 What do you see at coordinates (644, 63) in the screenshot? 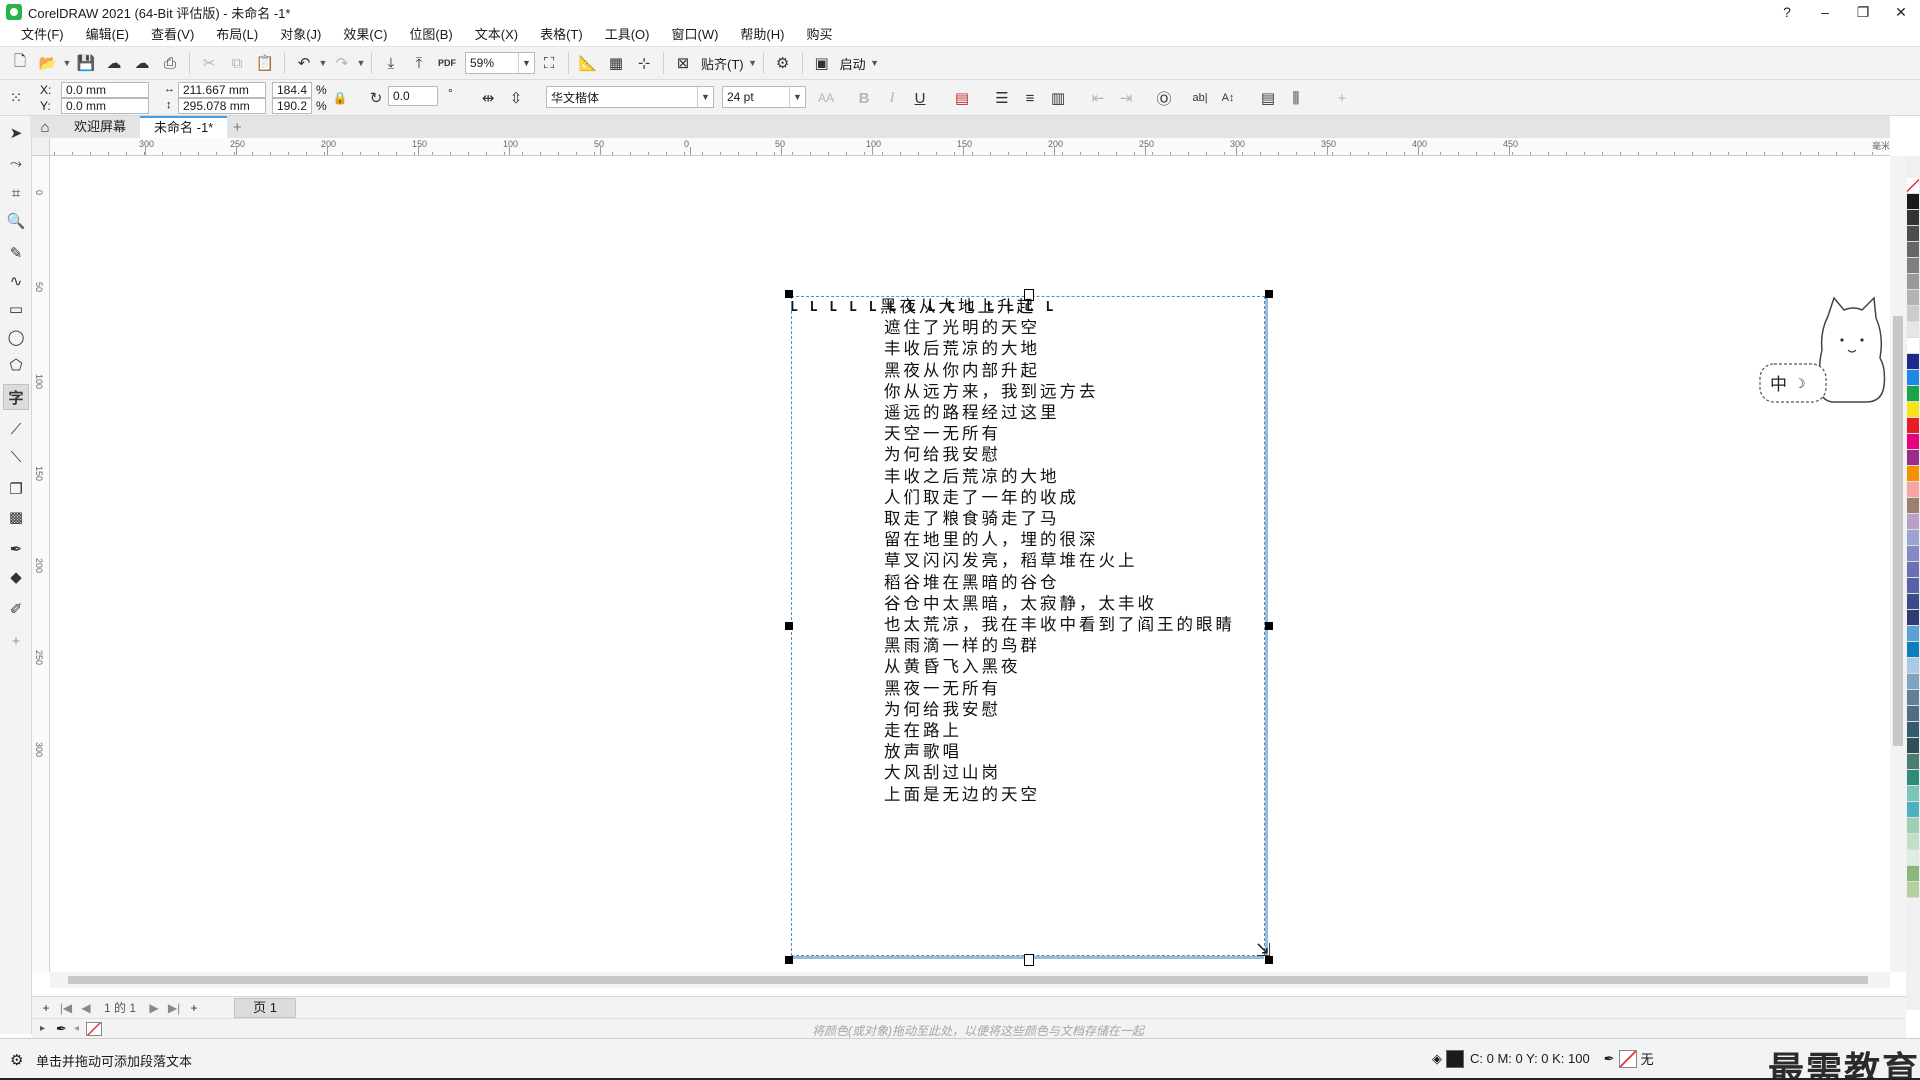
I see `show-guidelines-icon: ⊹` at bounding box center [644, 63].